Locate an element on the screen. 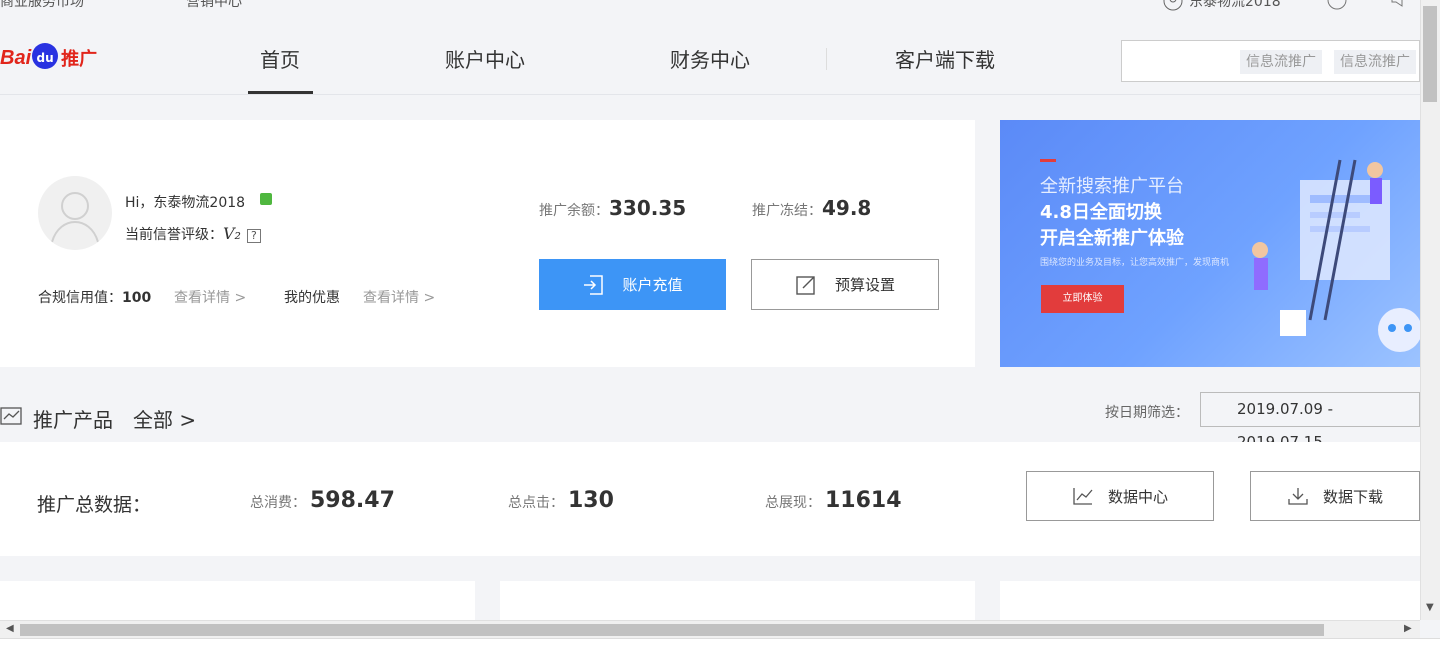 Image resolution: width=1440 pixels, height=654 pixels. edit-icon is located at coordinates (805, 285).